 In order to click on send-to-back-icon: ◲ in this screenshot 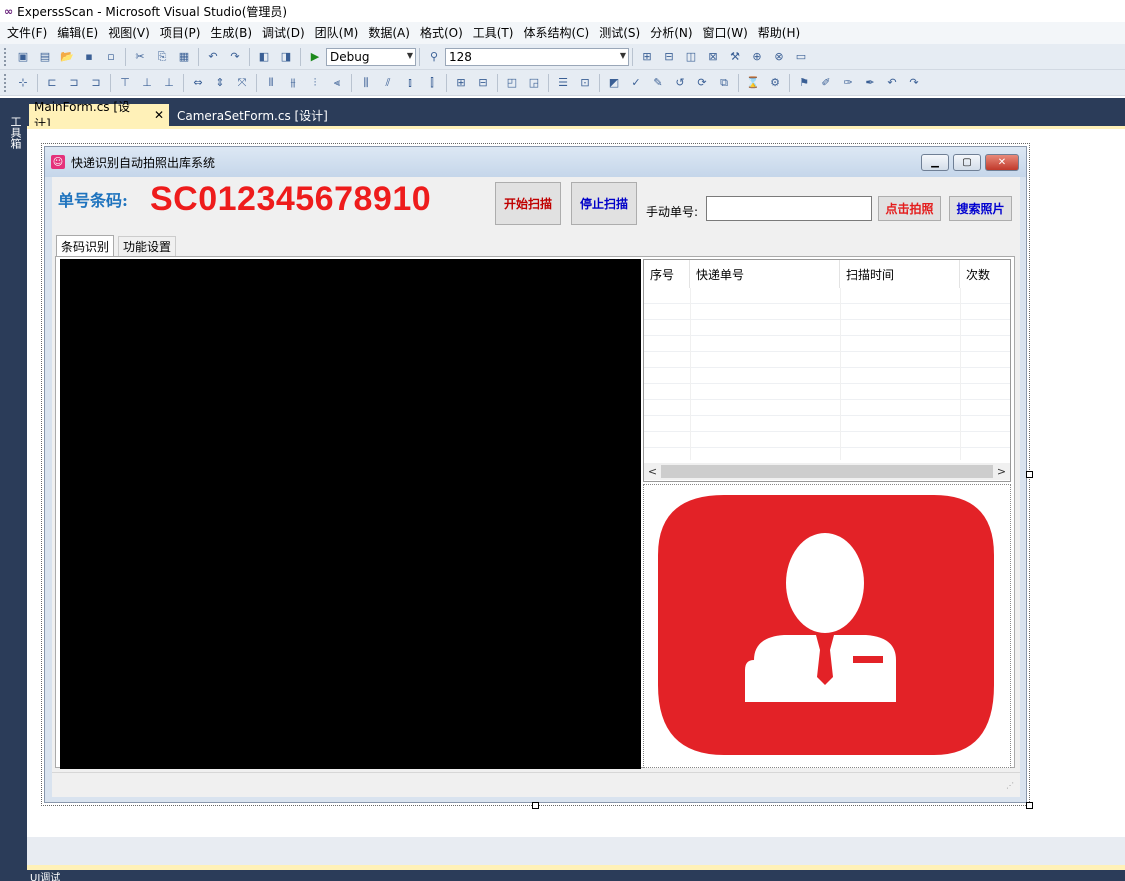, I will do `click(534, 83)`.